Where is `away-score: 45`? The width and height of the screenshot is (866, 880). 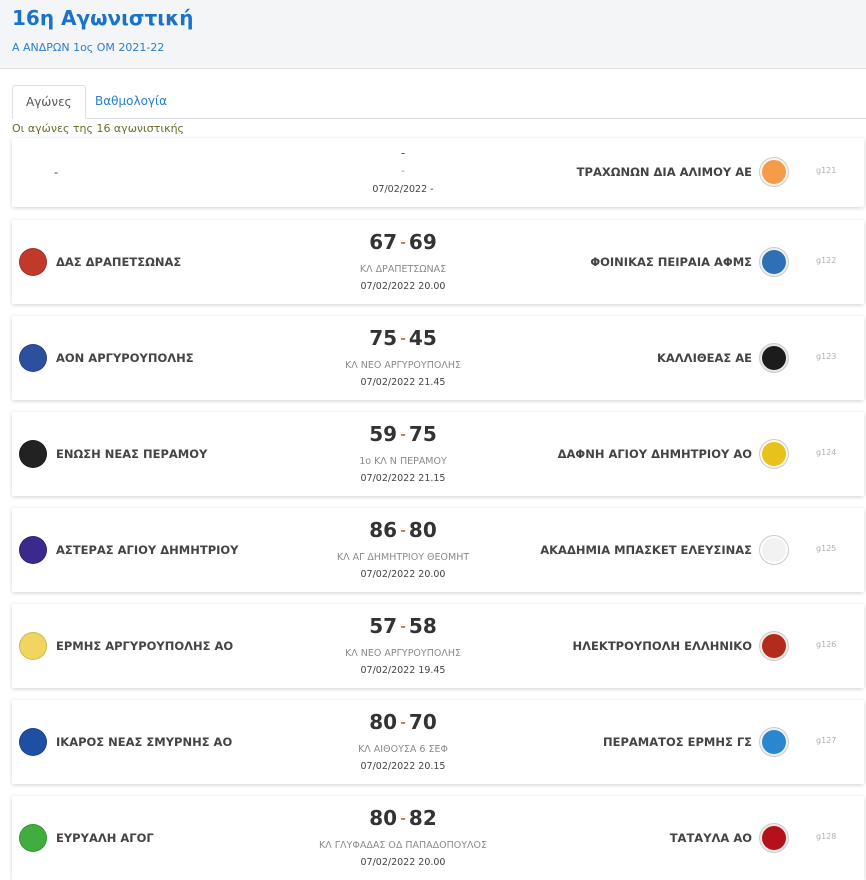
away-score: 45 is located at coordinates (422, 338).